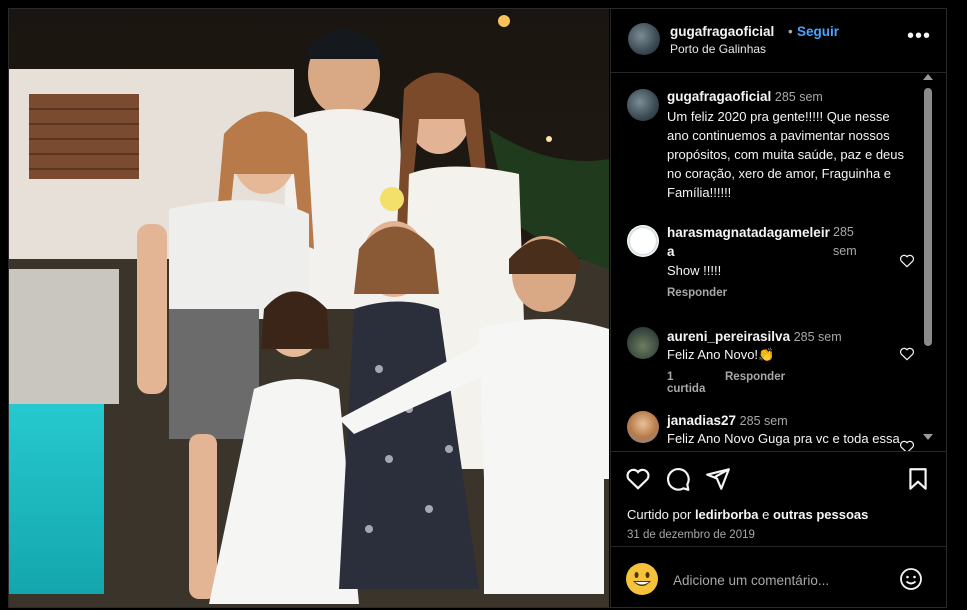 Image resolution: width=967 pixels, height=610 pixels. I want to click on comment-icon, so click(678, 479).